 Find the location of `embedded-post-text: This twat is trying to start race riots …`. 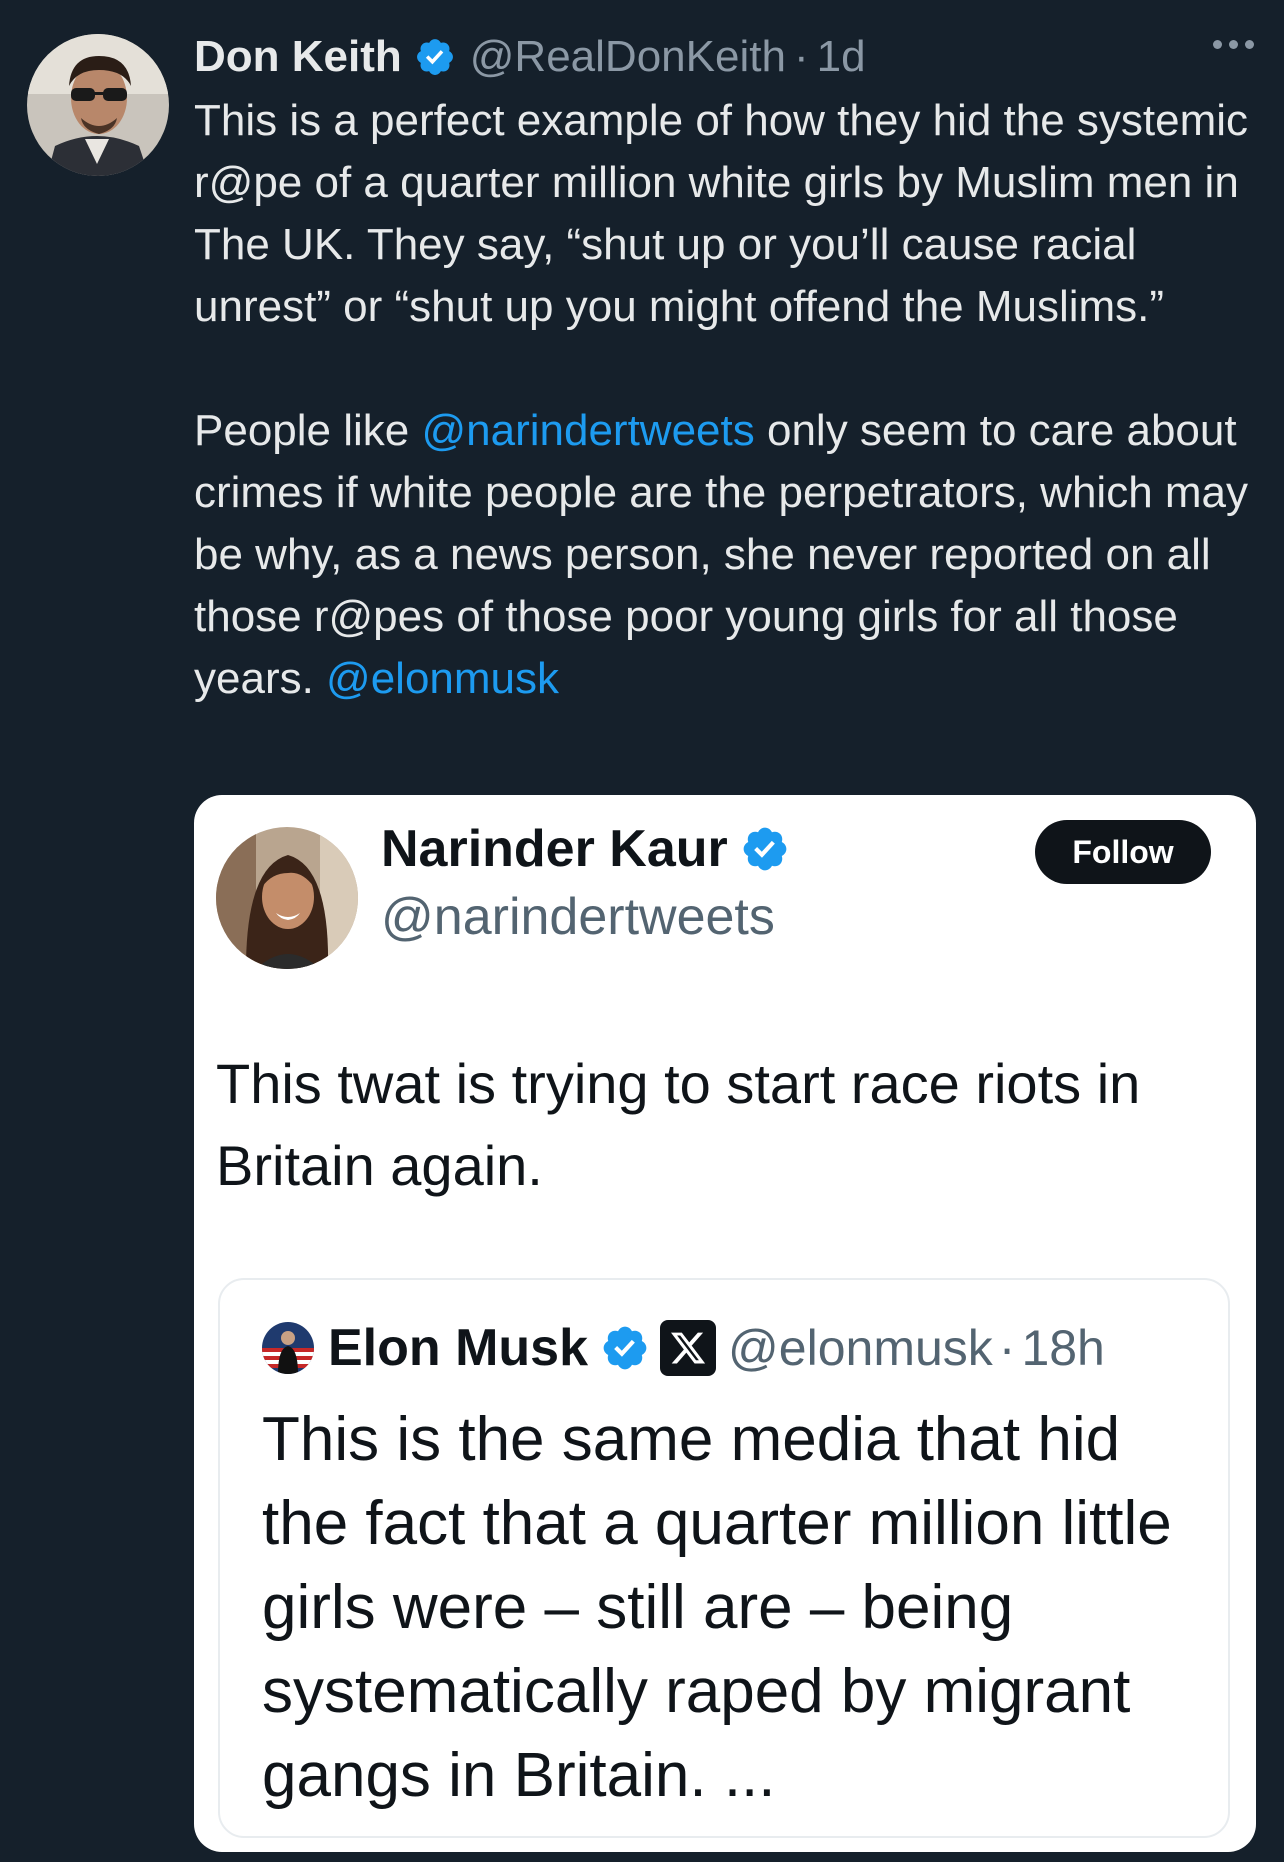

embedded-post-text: This twat is trying to start race riots … is located at coordinates (678, 1124).